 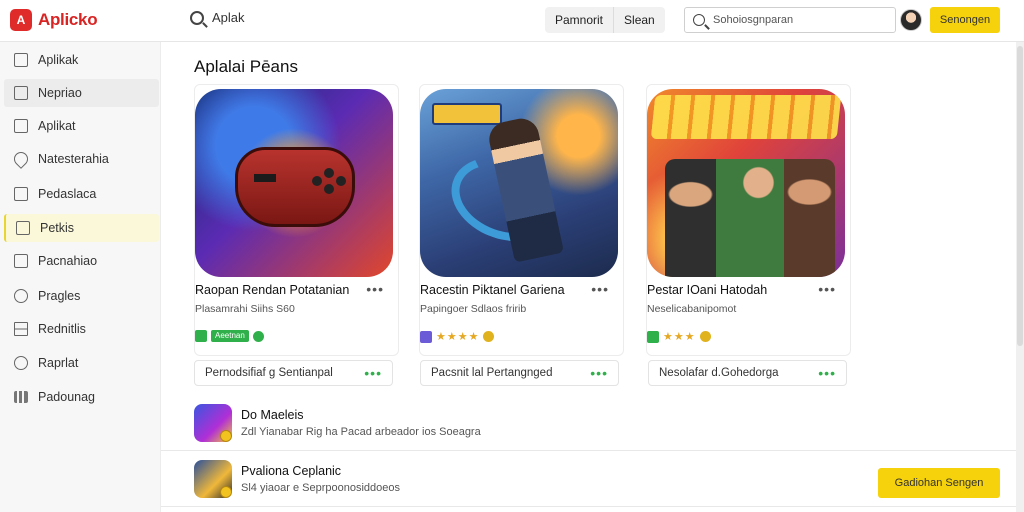 I want to click on gamepad-icon, so click(x=295, y=187).